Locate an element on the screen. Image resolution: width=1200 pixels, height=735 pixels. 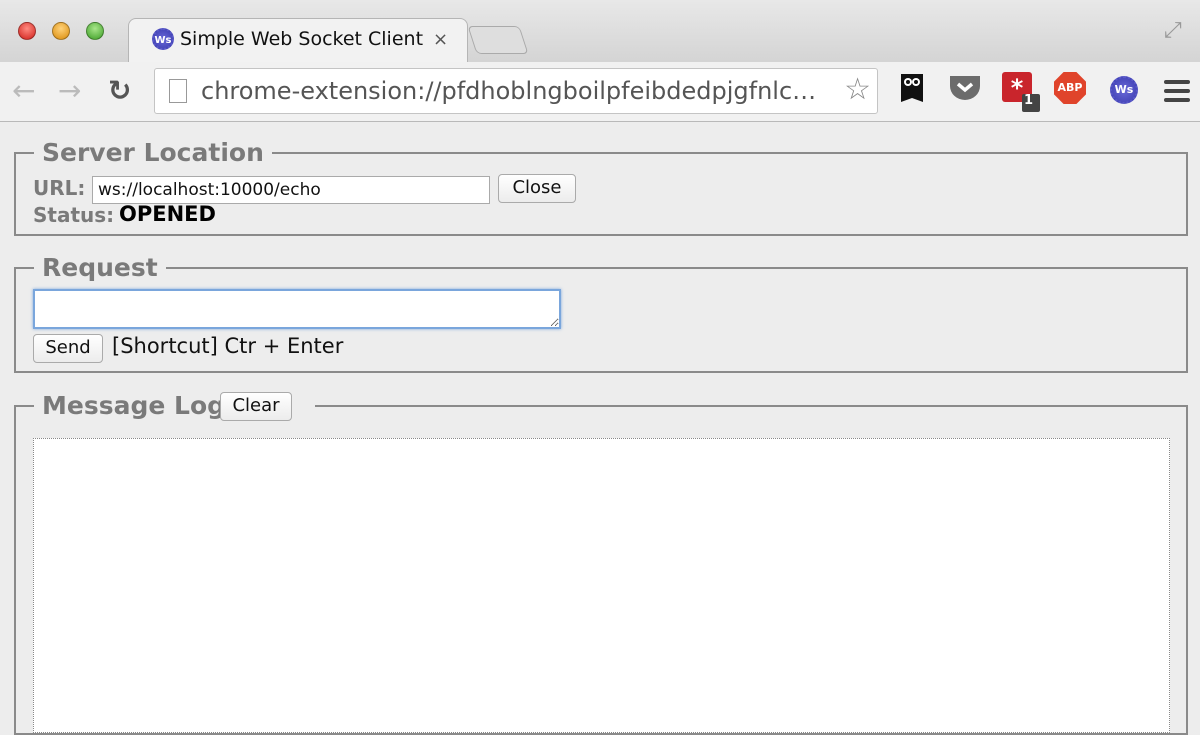
clear-button: Clear is located at coordinates (256, 406).